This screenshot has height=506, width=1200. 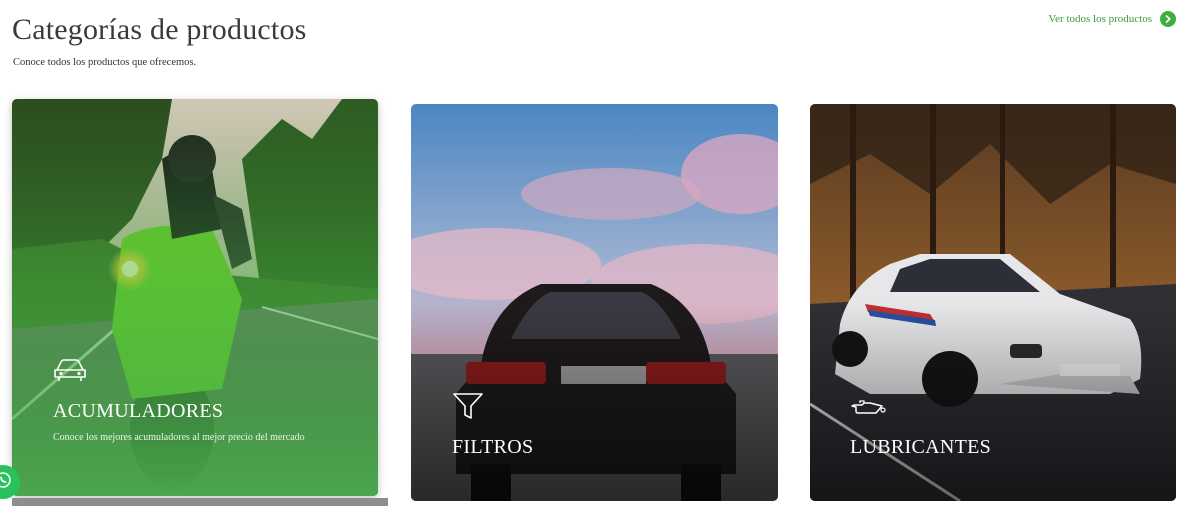 What do you see at coordinates (468, 408) in the screenshot?
I see `funnel-filter-icon` at bounding box center [468, 408].